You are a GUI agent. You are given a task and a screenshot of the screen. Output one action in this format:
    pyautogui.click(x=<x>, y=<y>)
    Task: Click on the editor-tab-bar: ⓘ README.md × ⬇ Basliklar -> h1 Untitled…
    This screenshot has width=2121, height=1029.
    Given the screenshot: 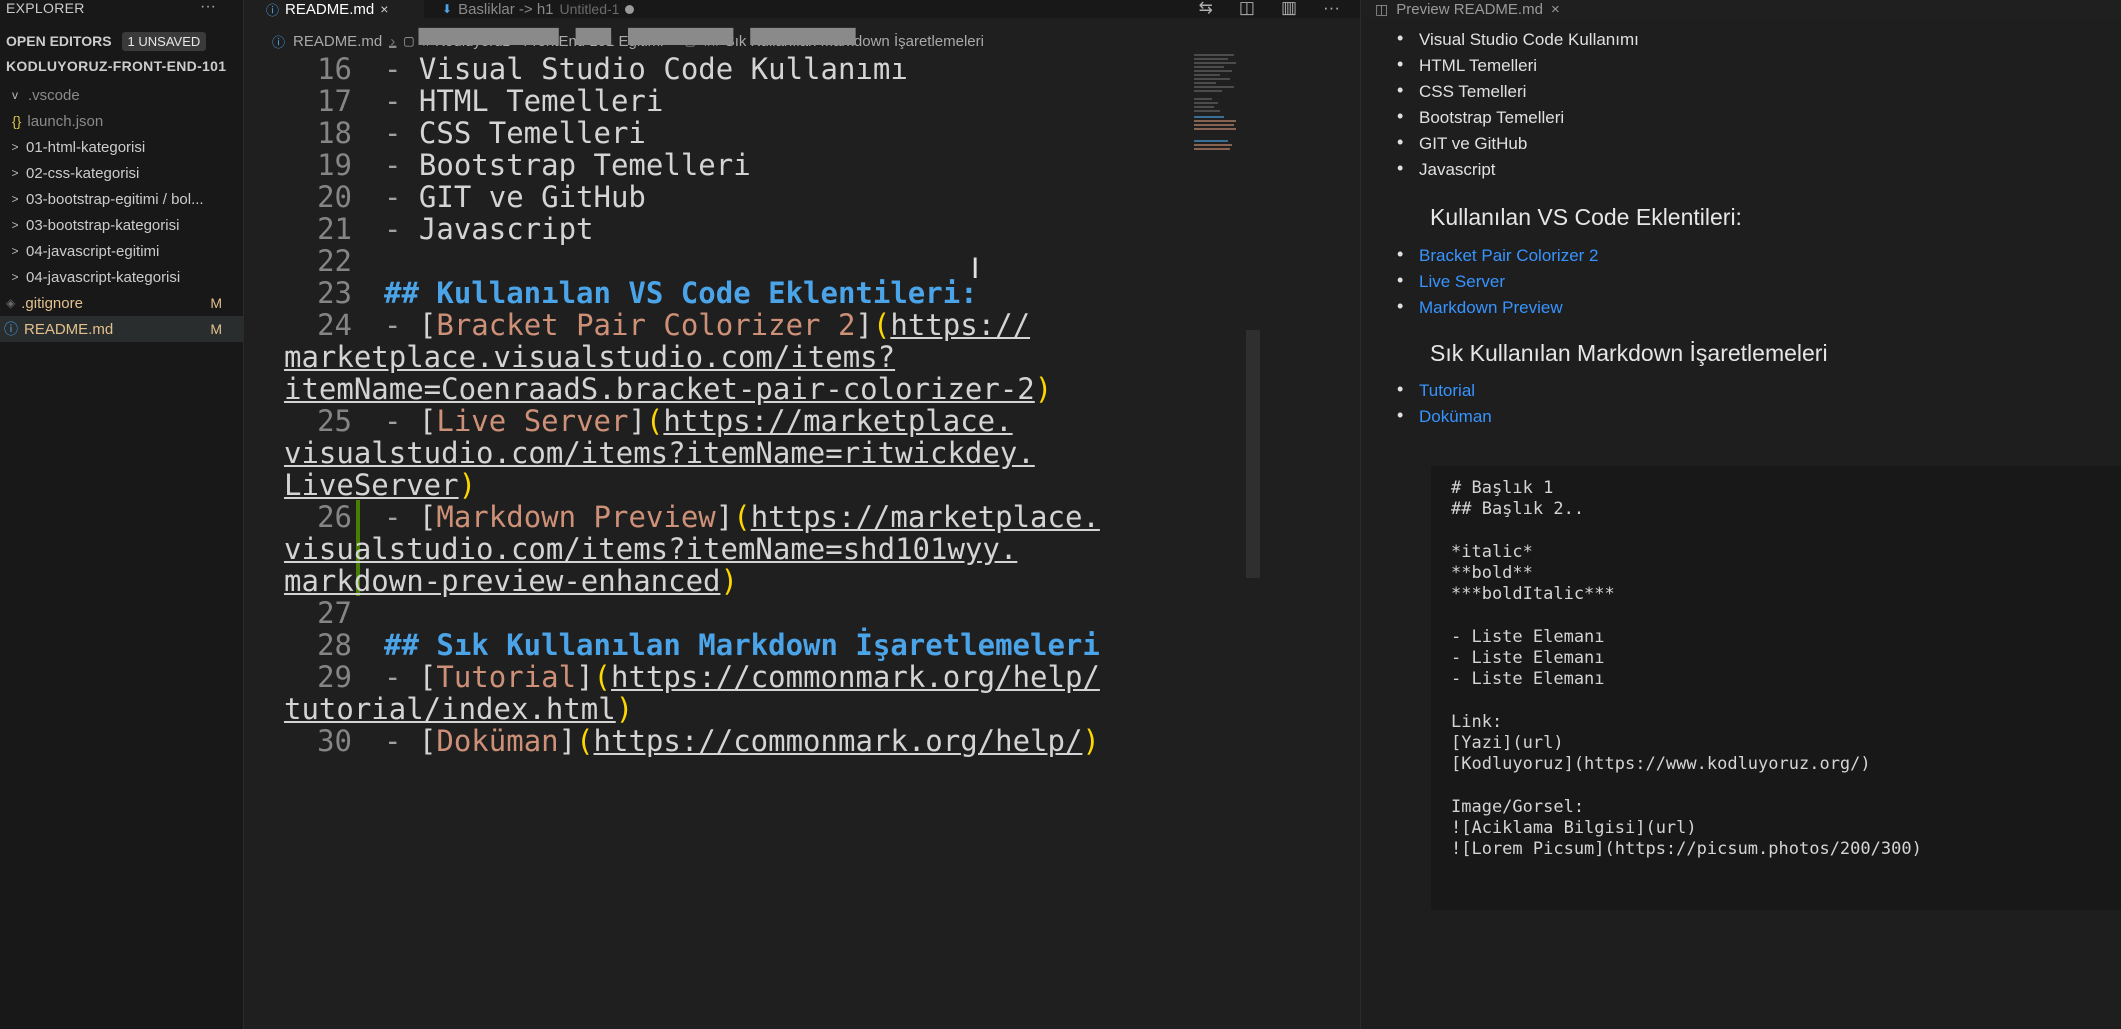 What is the action you would take?
    pyautogui.click(x=802, y=9)
    